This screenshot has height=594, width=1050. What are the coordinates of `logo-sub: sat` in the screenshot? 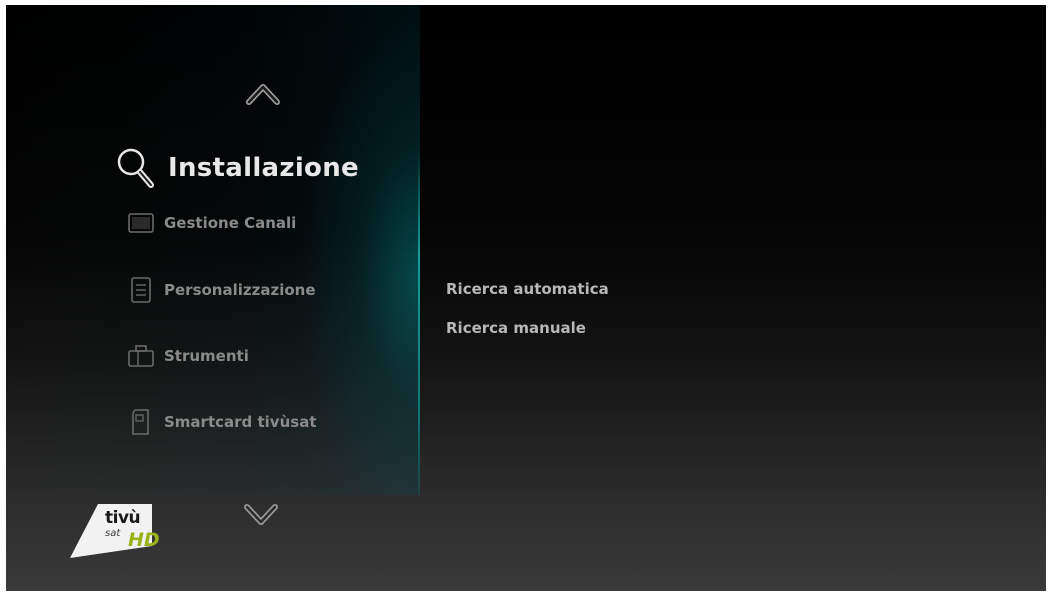 It's located at (113, 533).